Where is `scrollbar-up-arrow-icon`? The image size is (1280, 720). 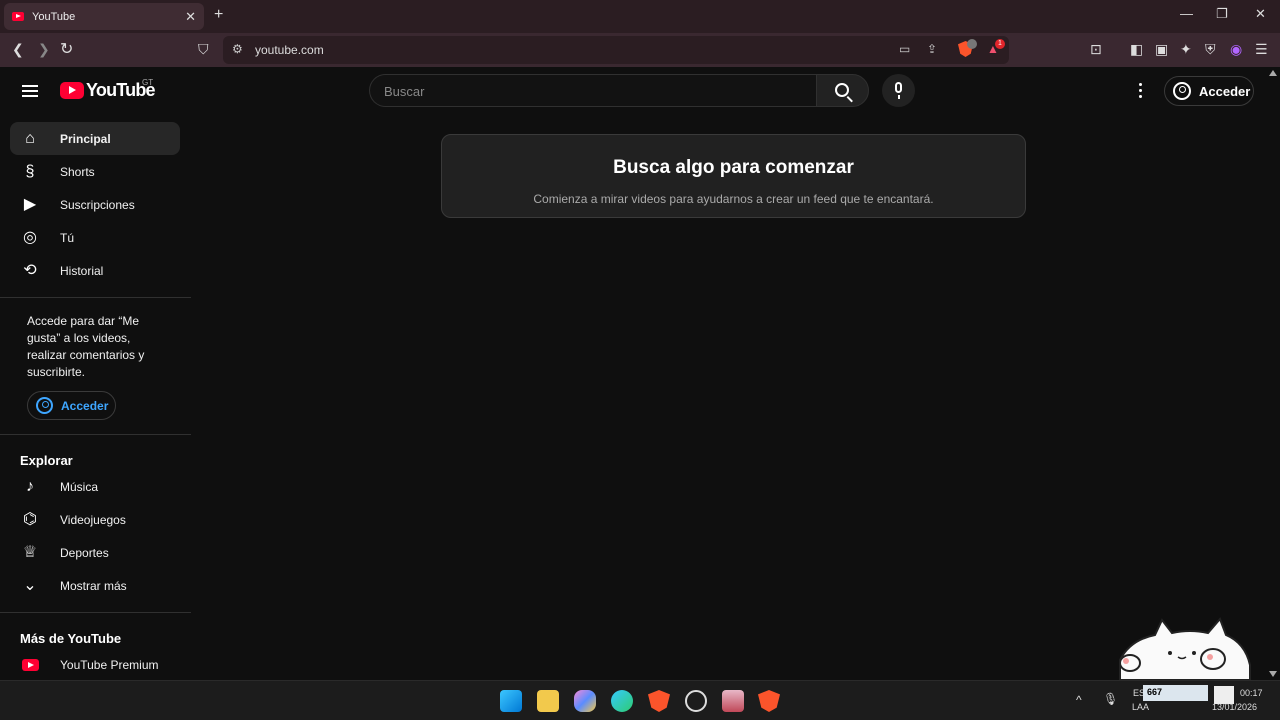 scrollbar-up-arrow-icon is located at coordinates (1273, 73).